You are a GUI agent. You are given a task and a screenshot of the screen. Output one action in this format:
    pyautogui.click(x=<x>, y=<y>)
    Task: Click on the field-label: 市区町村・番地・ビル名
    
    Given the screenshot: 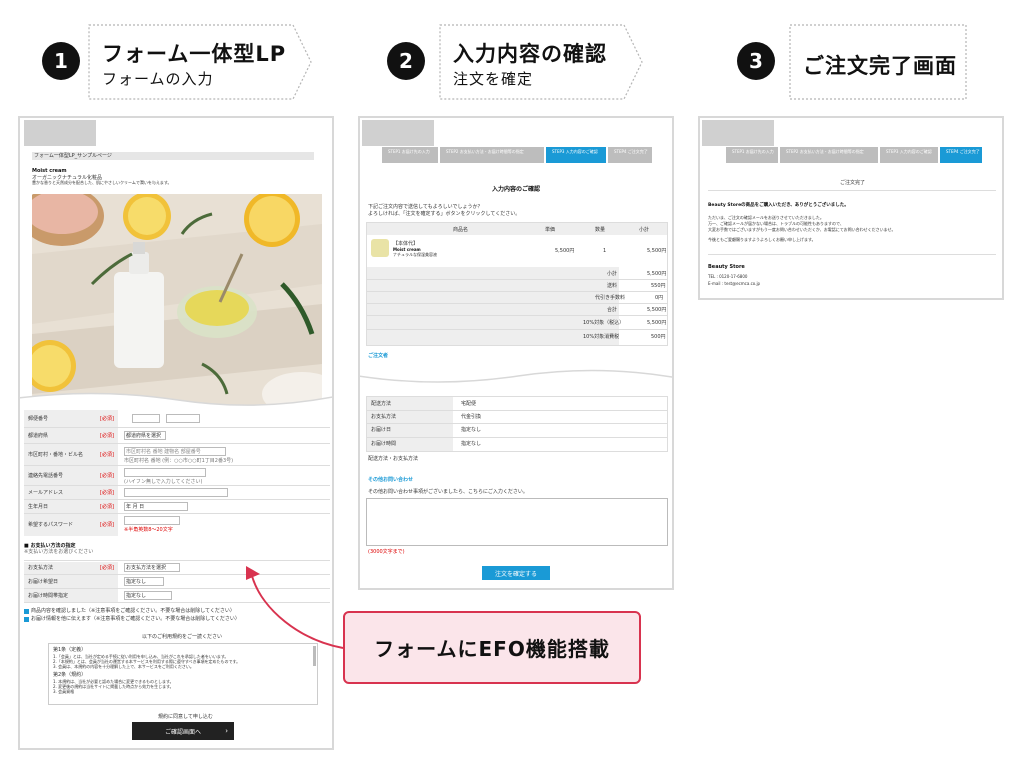 What is the action you would take?
    pyautogui.click(x=56, y=455)
    